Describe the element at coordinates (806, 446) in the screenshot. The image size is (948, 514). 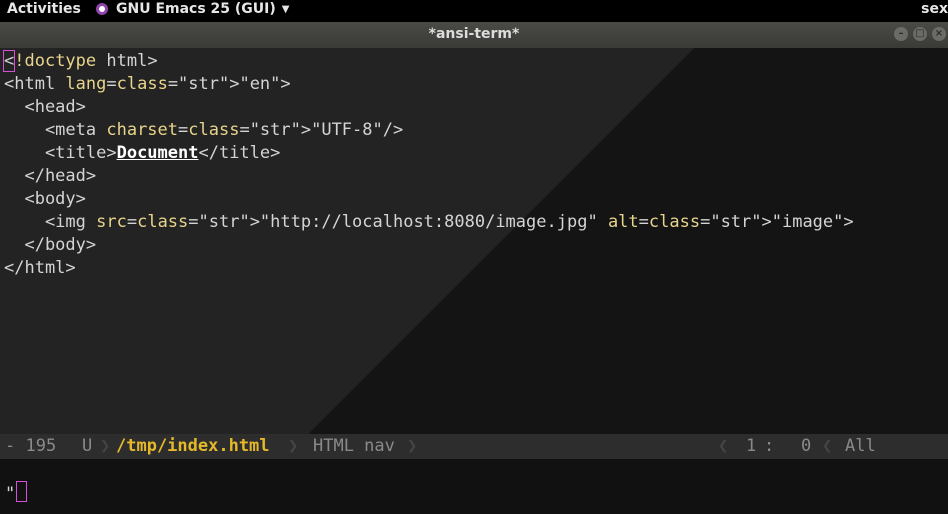
I see `modeline-col: 0` at that location.